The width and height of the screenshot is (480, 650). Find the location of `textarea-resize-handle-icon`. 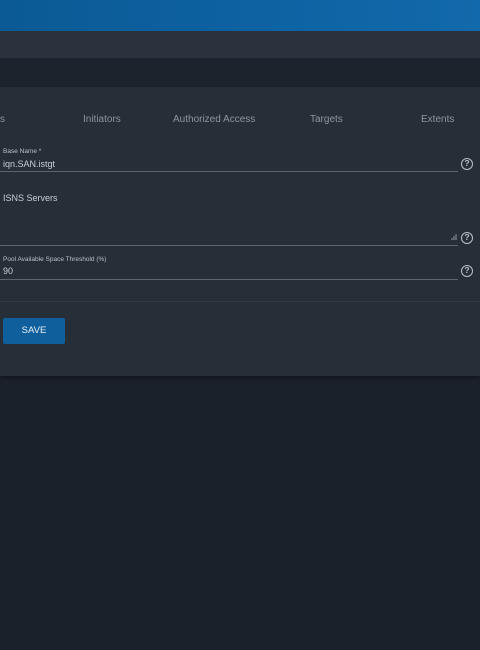

textarea-resize-handle-icon is located at coordinates (454, 237).